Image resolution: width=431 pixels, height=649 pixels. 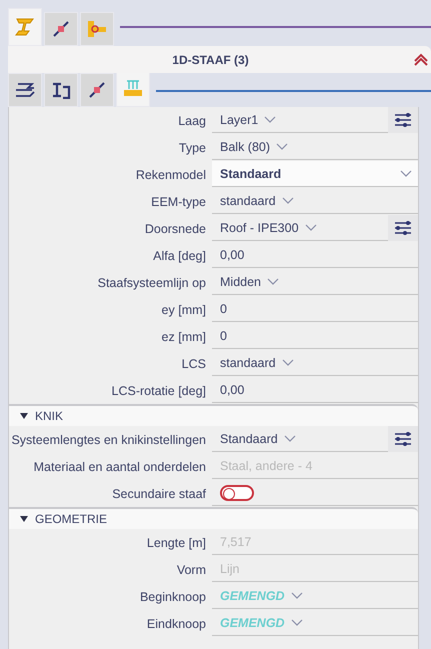 What do you see at coordinates (158, 391) in the screenshot?
I see `field-label: LCS-rotatie [deg]` at bounding box center [158, 391].